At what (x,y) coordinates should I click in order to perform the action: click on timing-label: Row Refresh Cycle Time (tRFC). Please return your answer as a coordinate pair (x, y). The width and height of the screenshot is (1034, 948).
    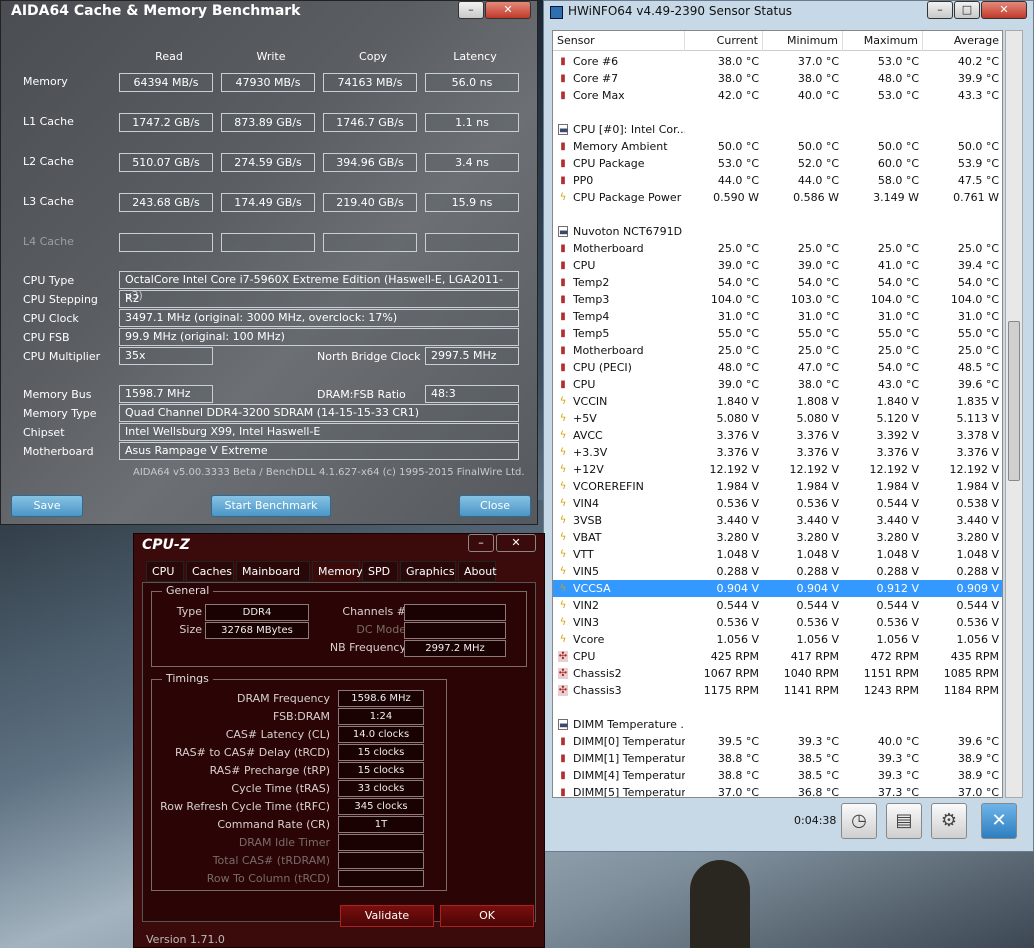
    Looking at the image, I should click on (245, 806).